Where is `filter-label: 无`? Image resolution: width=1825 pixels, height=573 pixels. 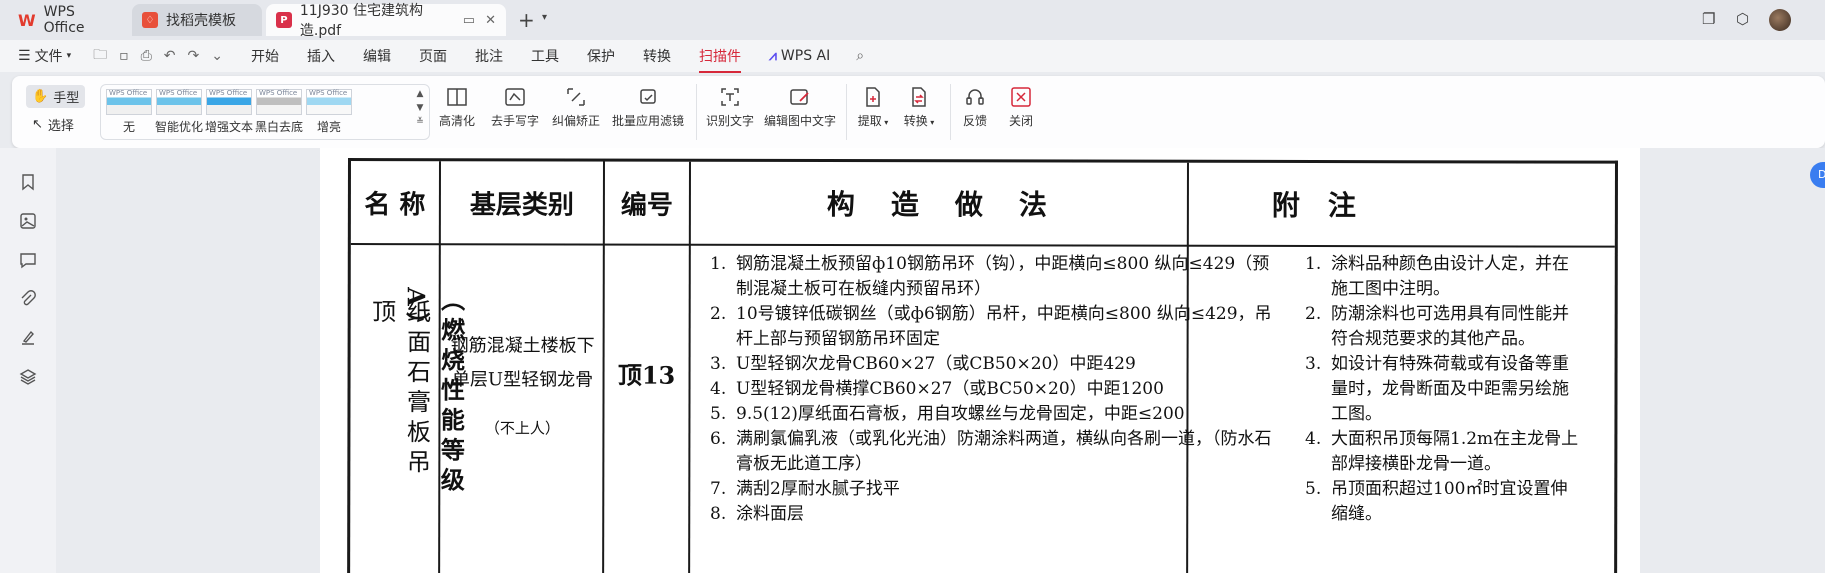
filter-label: 无 is located at coordinates (128, 127).